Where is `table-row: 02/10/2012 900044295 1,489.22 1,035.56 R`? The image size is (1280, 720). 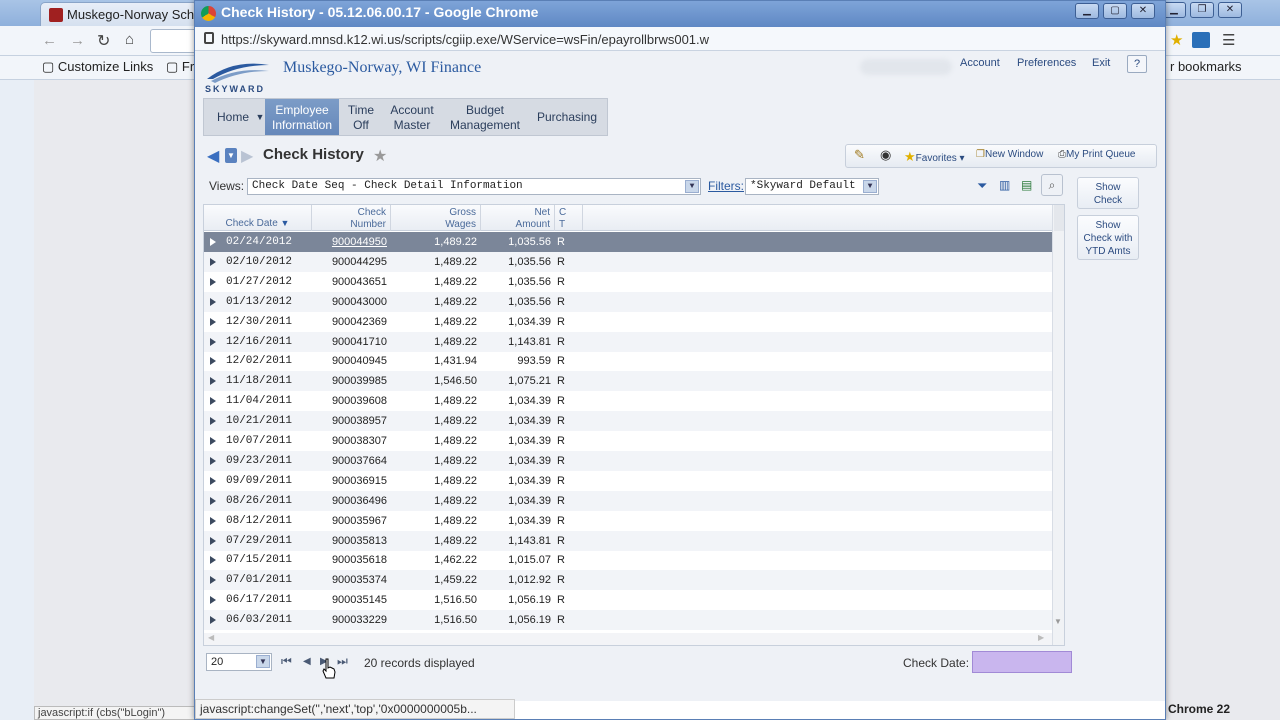 table-row: 02/10/2012 900044295 1,489.22 1,035.56 R is located at coordinates (628, 261).